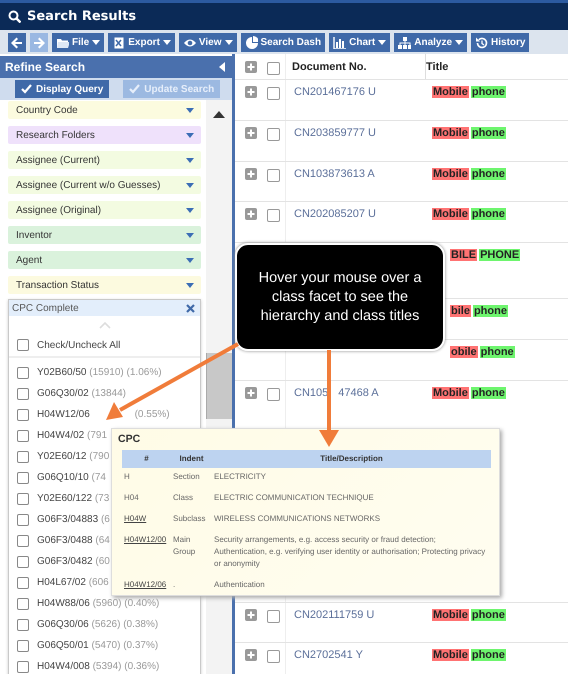 The width and height of the screenshot is (568, 674). I want to click on facet-option: G06Q30/02 (13844), so click(81, 393).